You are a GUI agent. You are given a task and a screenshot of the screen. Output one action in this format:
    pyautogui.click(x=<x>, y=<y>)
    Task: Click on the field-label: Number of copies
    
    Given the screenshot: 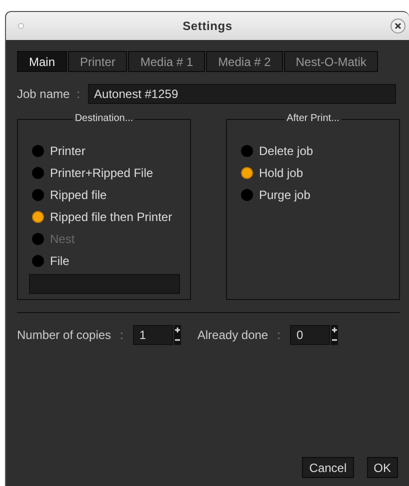 What is the action you would take?
    pyautogui.click(x=64, y=335)
    